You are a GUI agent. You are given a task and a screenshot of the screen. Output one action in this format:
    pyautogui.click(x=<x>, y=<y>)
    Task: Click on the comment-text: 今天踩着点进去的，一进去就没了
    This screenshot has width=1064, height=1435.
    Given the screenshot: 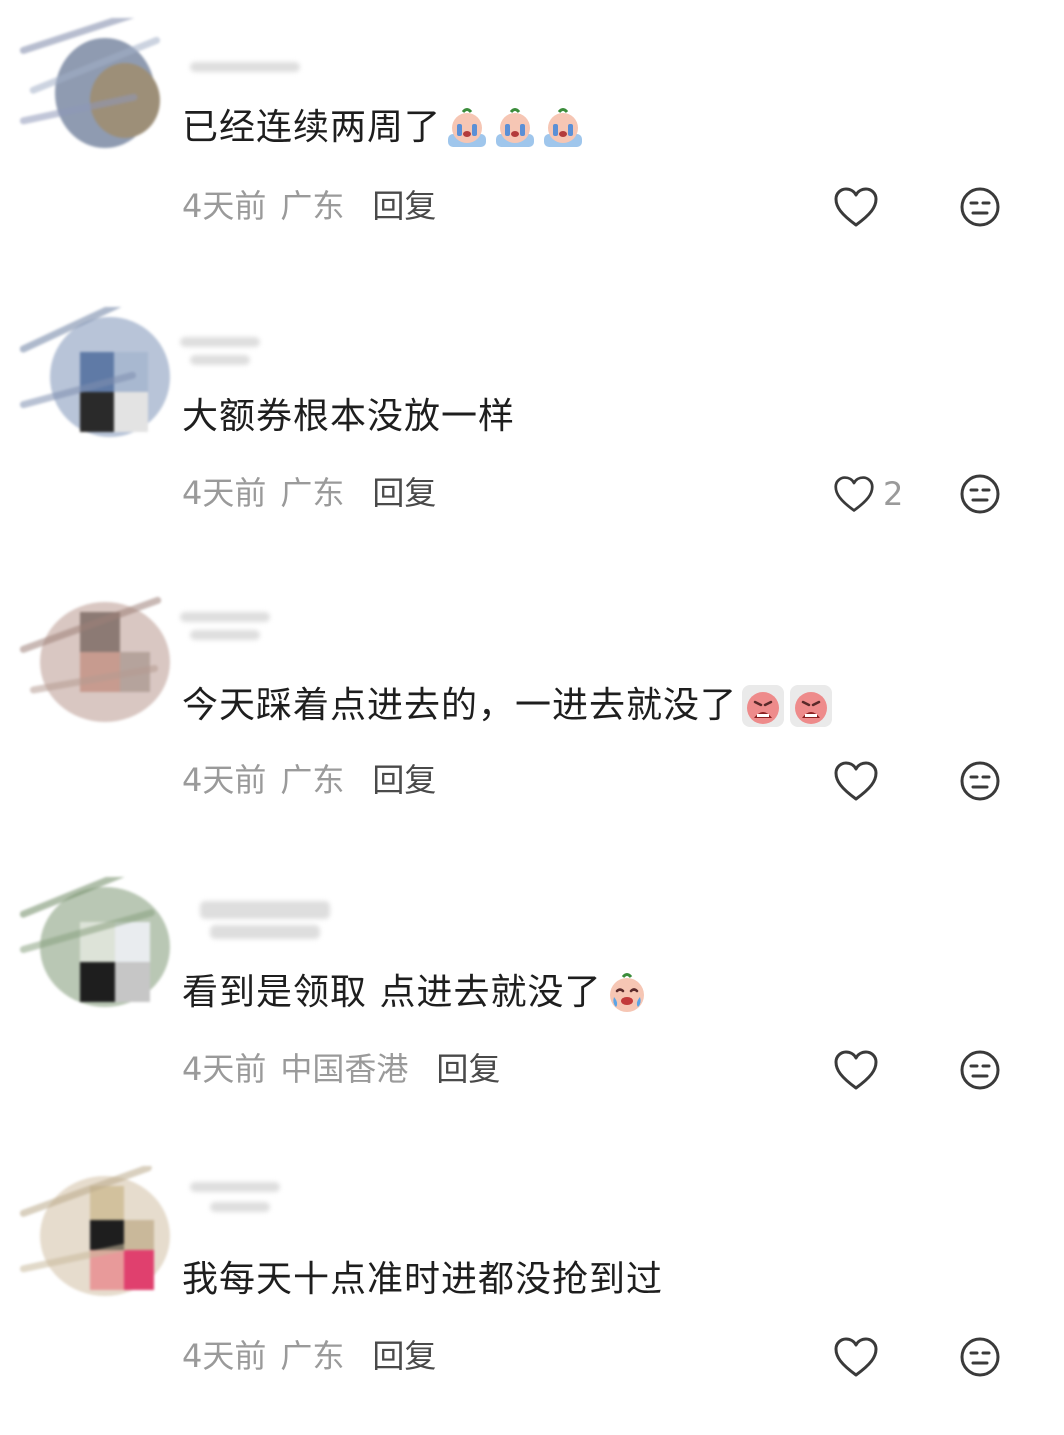 What is the action you would take?
    pyautogui.click(x=507, y=706)
    